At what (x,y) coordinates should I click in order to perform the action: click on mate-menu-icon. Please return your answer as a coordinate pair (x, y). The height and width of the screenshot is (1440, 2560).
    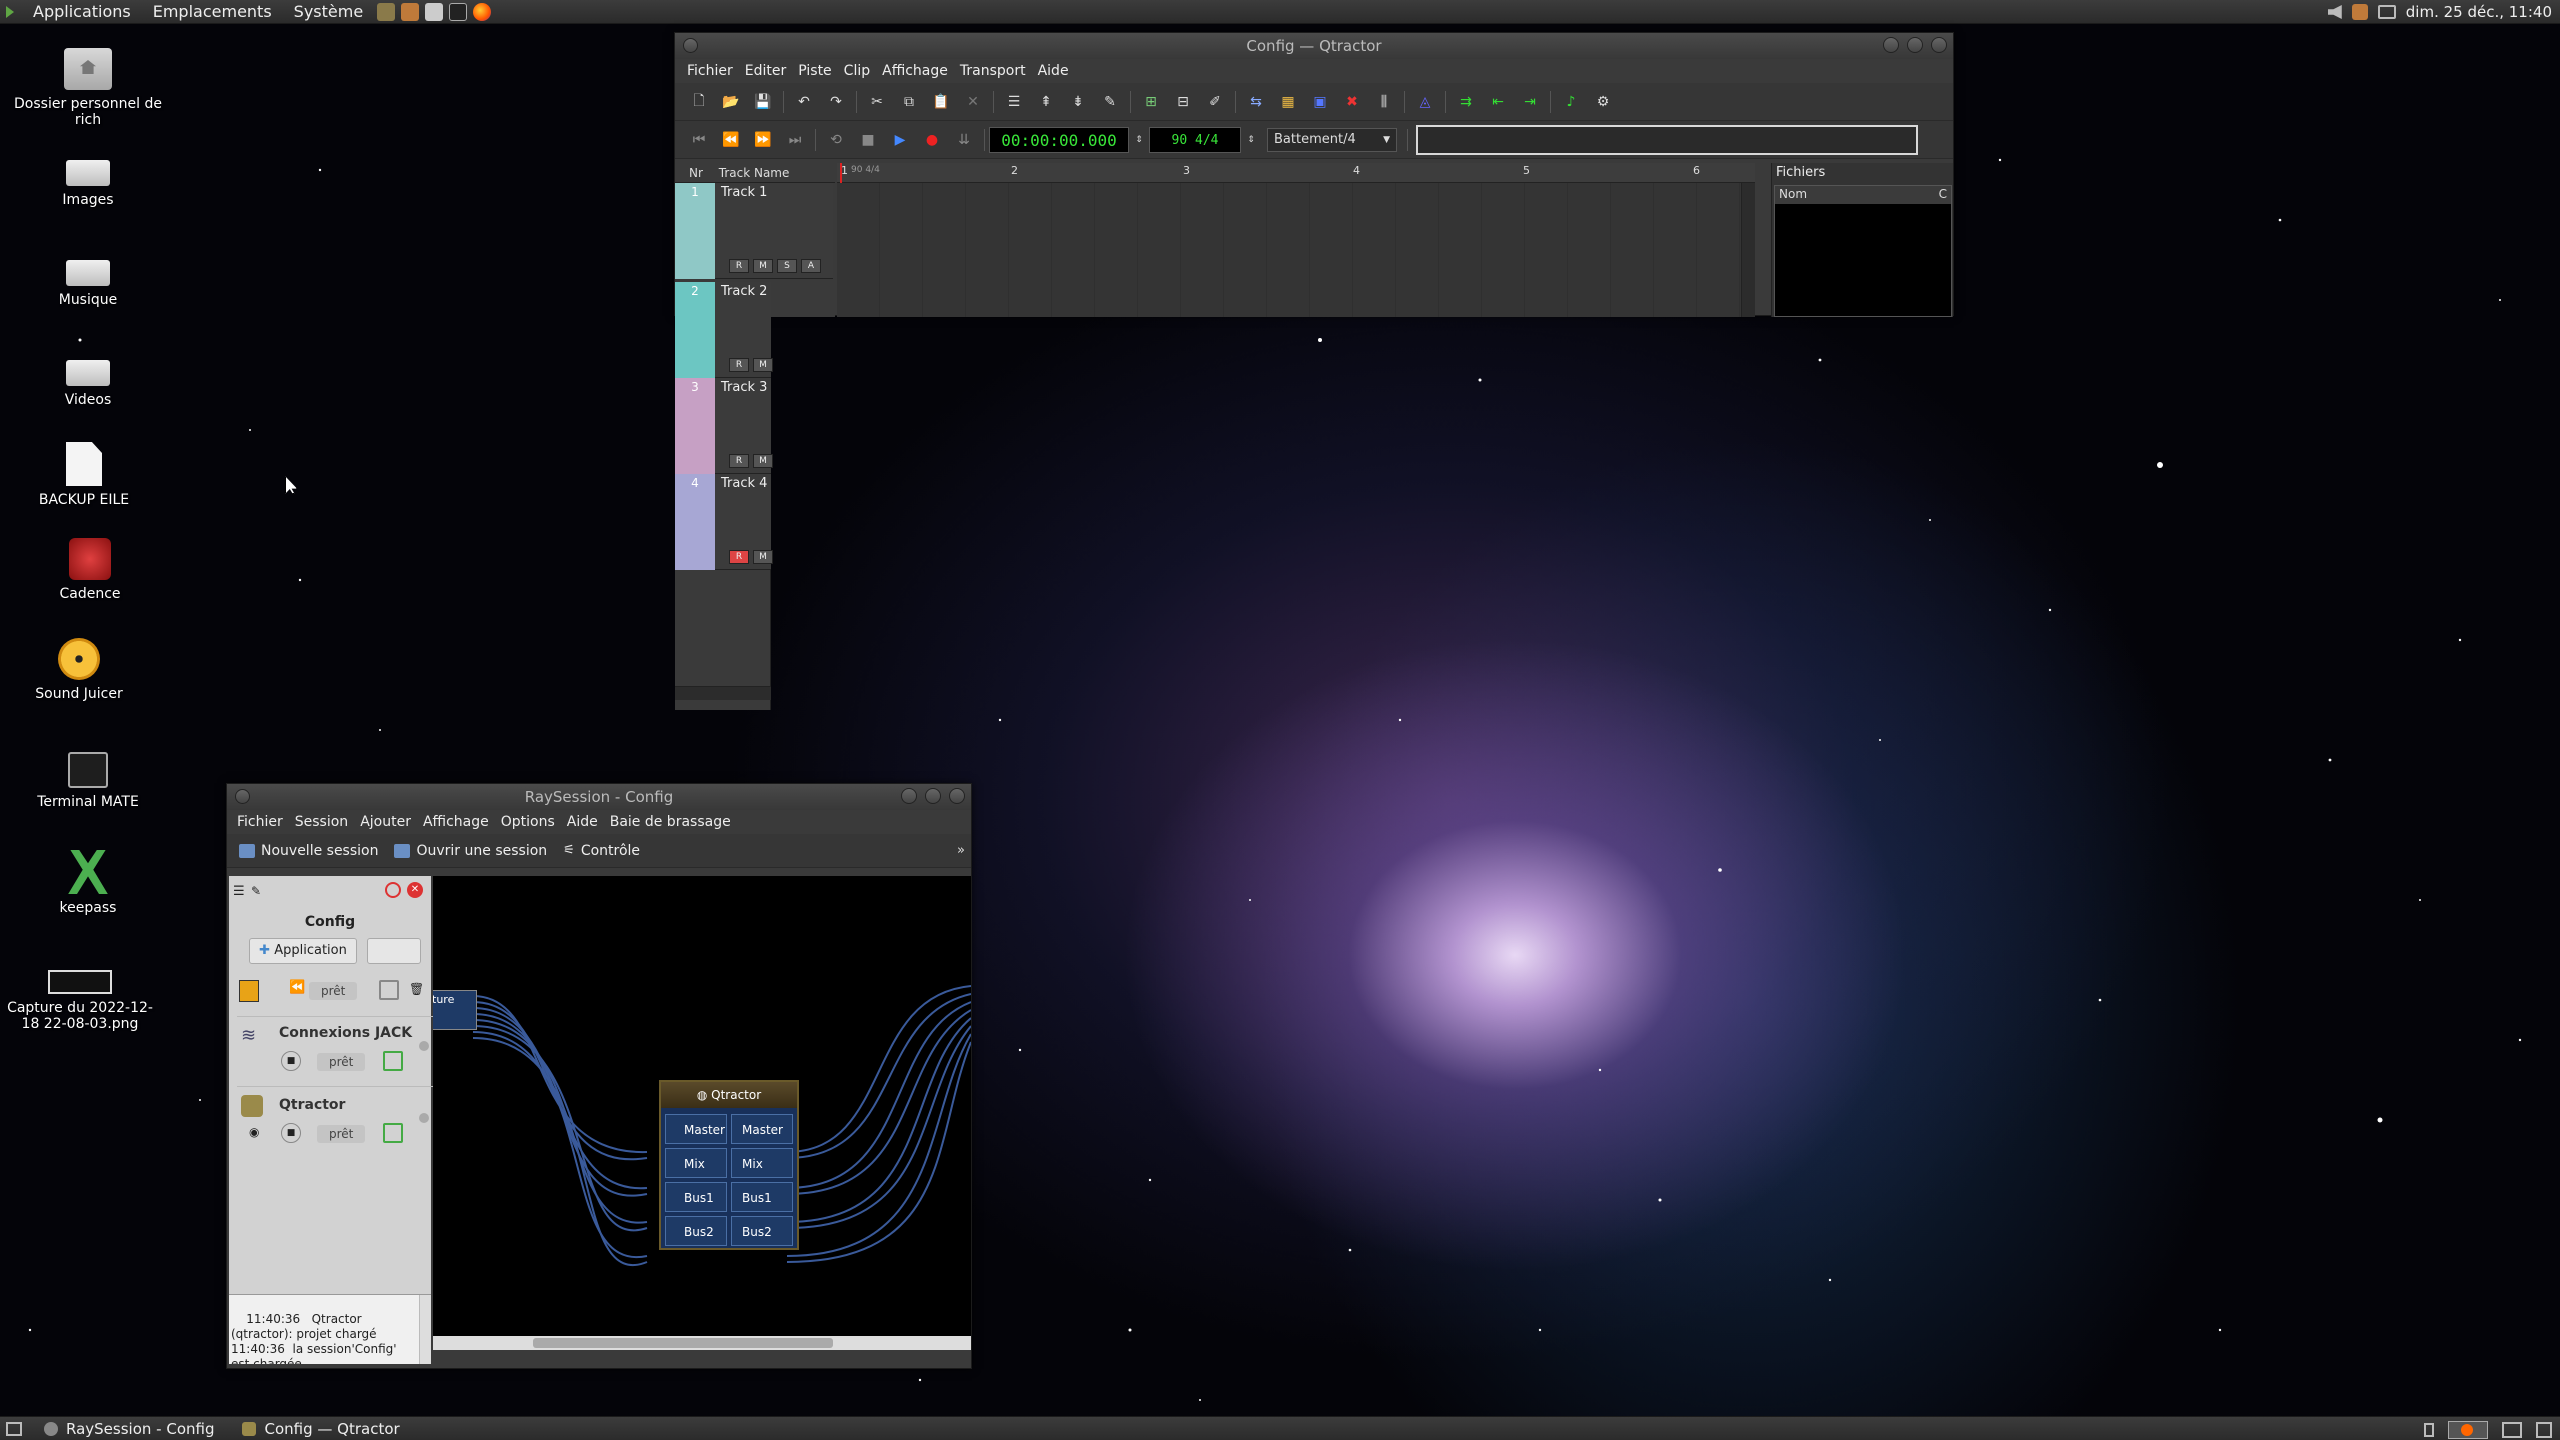
    Looking at the image, I should click on (12, 11).